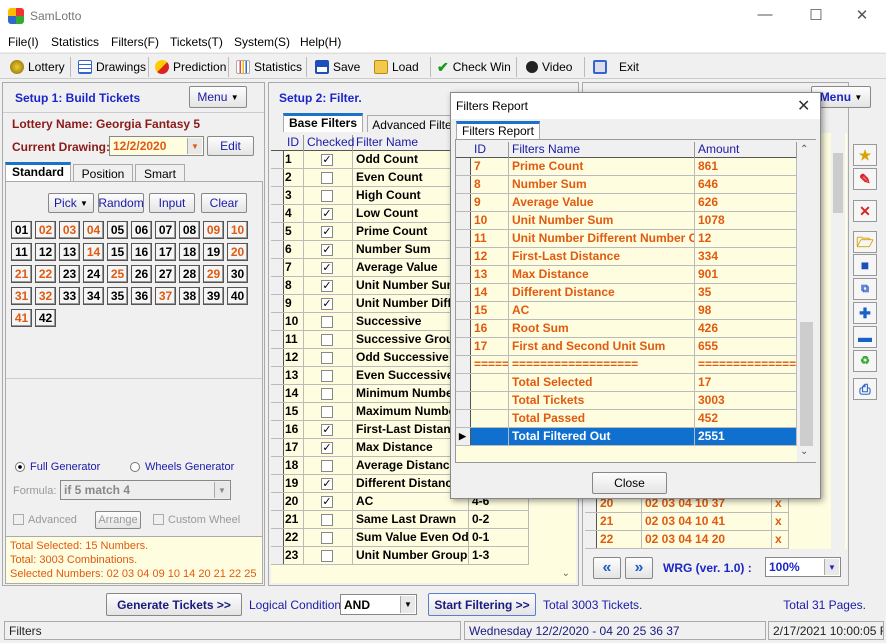 This screenshot has height=643, width=886. I want to click on minimize-button: —, so click(765, 14).